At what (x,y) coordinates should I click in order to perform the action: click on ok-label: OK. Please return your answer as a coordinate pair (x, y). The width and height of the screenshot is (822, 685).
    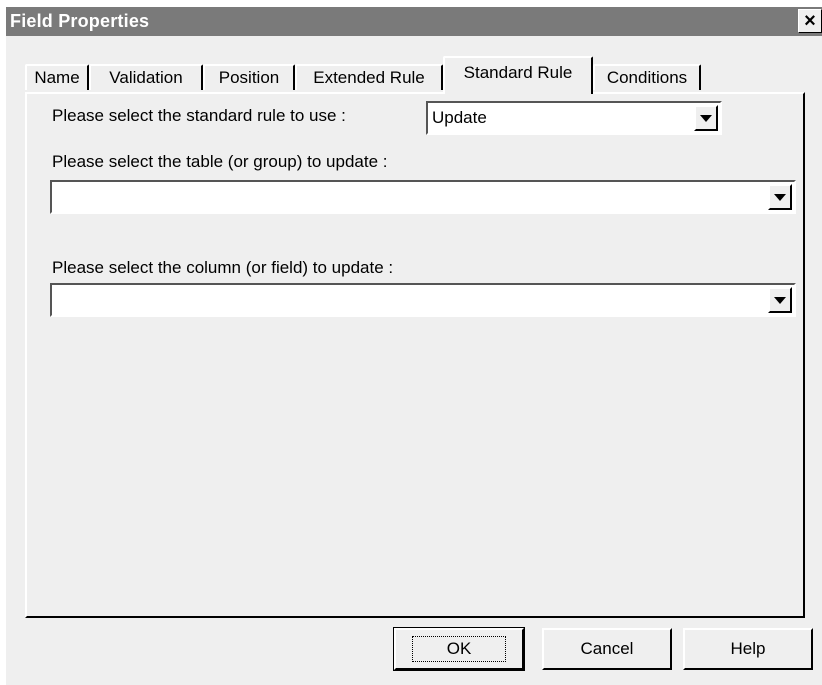
    Looking at the image, I should click on (459, 649).